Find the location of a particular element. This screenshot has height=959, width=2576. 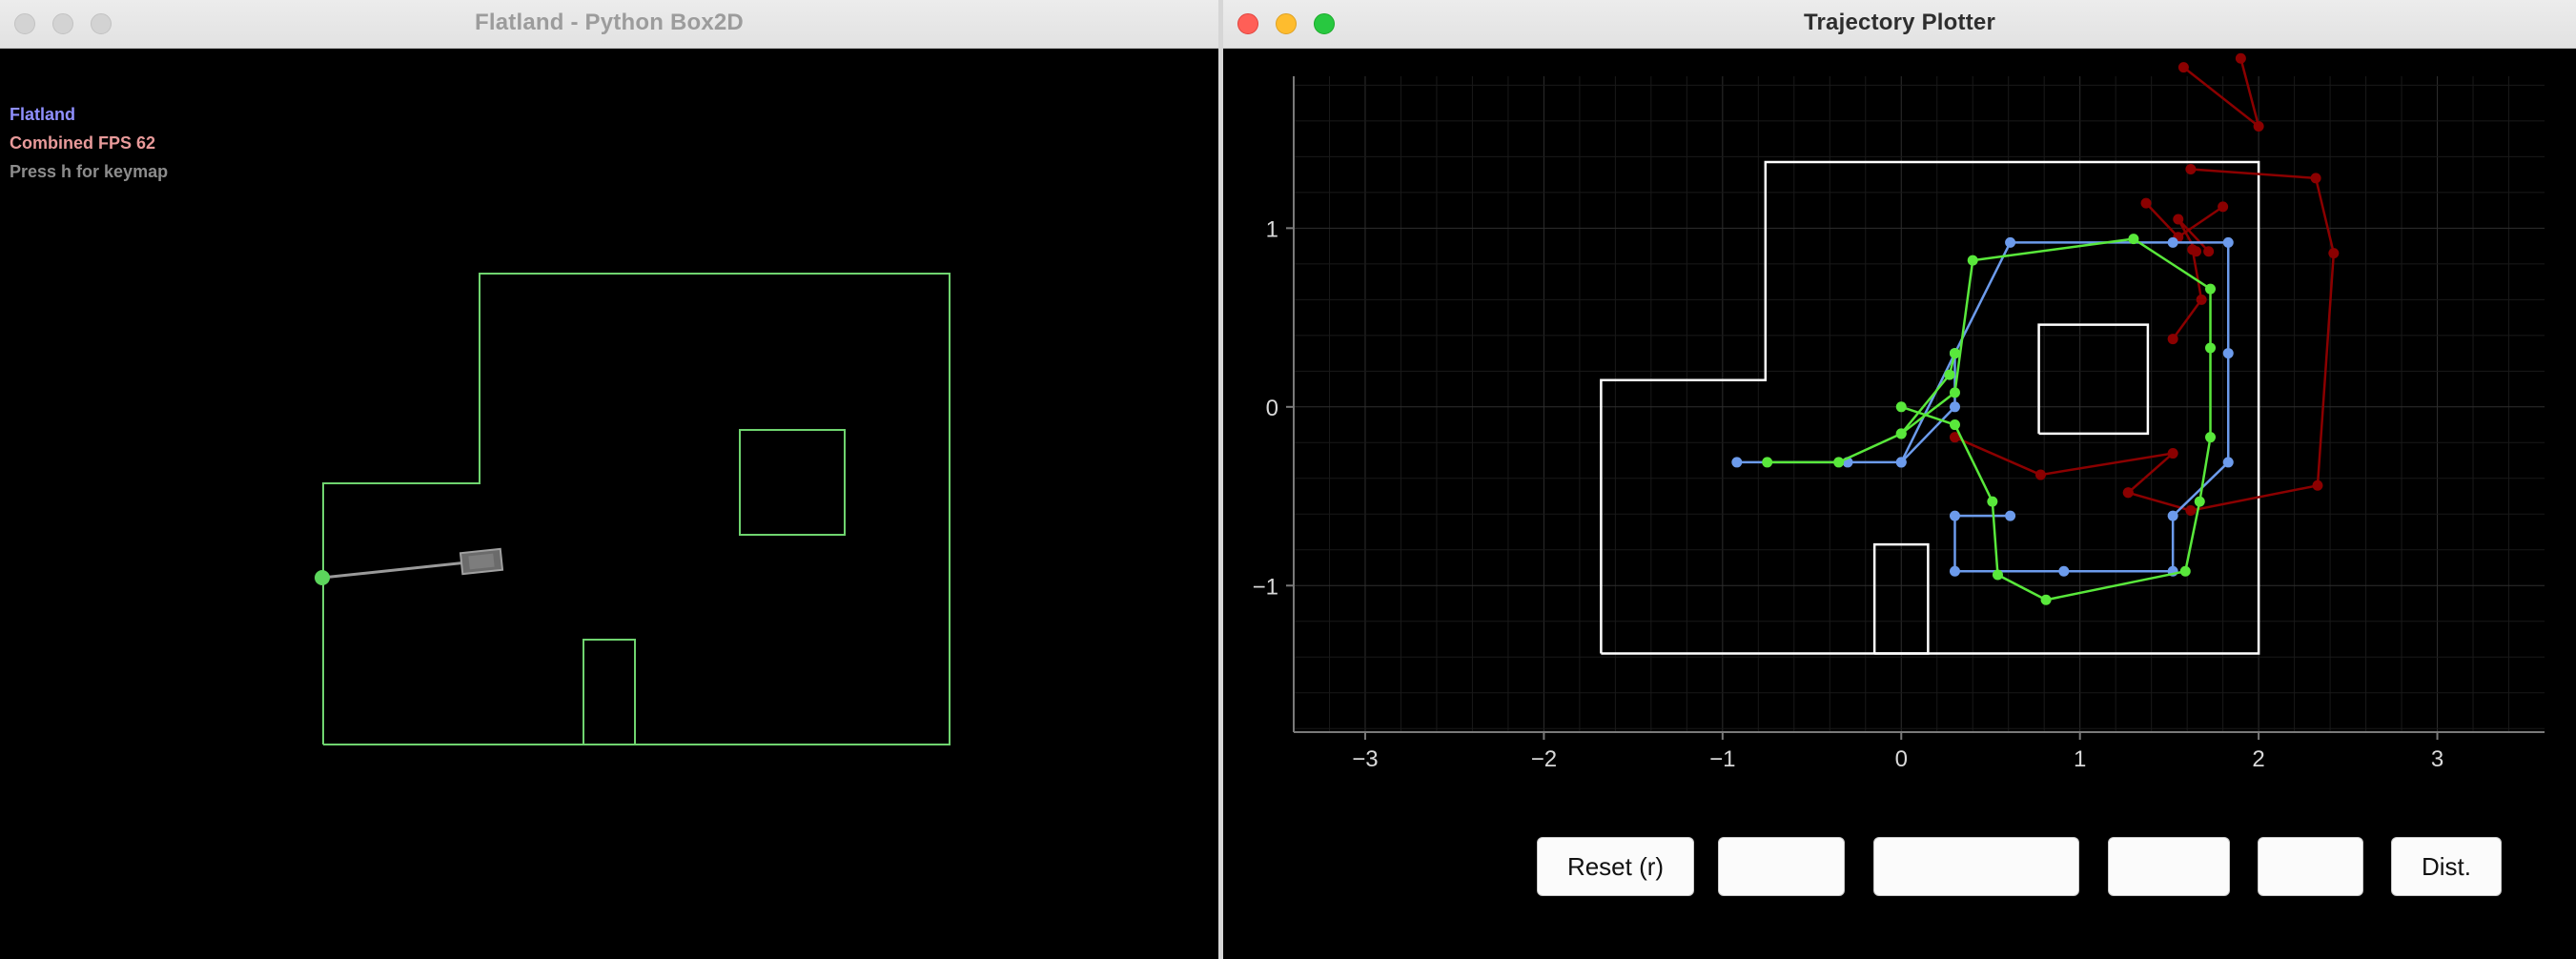

x-tick-label: −1 is located at coordinates (1722, 759).